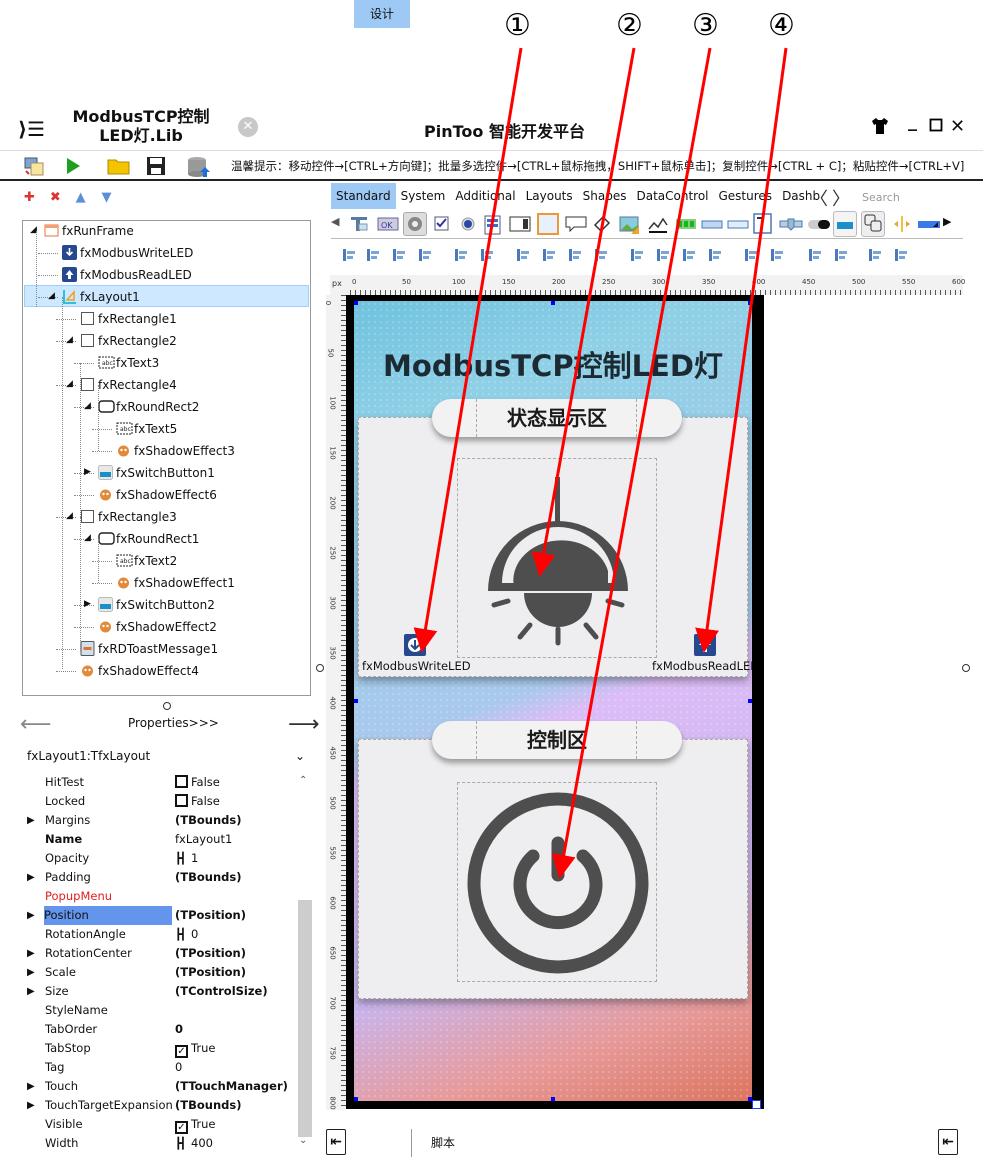 The height and width of the screenshot is (1171, 983). Describe the element at coordinates (182, 934) in the screenshot. I see `spin-editor-icon: ┣┫` at that location.